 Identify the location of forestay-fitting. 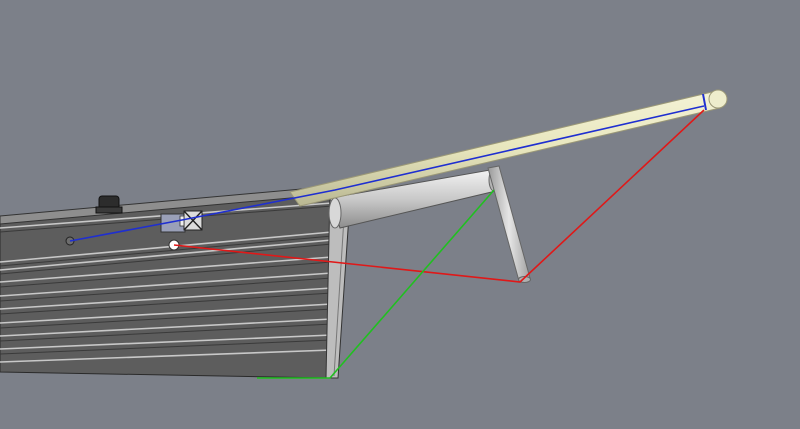
(181, 221).